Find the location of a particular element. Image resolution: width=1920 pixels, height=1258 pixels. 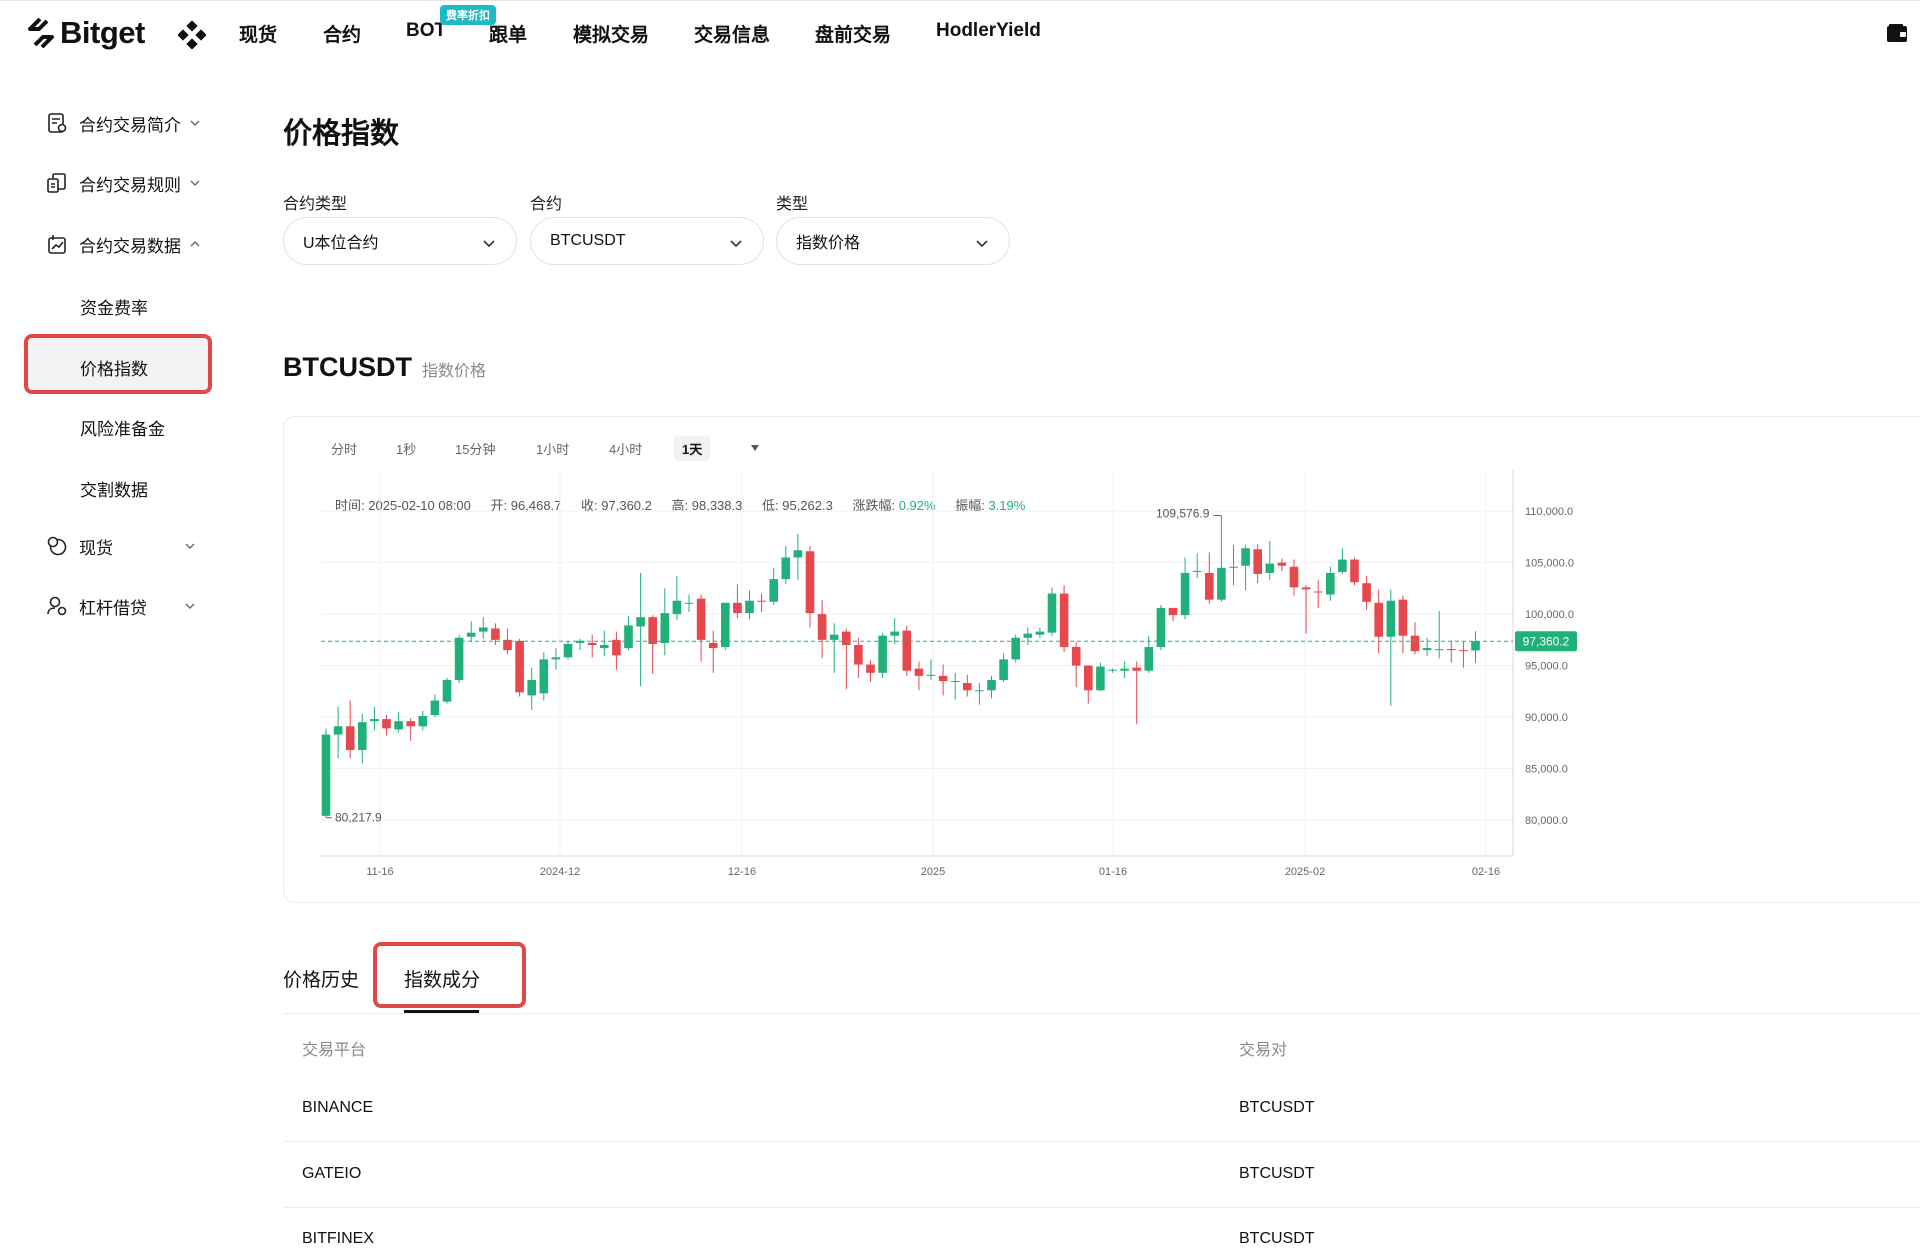

min-price-label: 80,217.9 is located at coordinates (358, 818).